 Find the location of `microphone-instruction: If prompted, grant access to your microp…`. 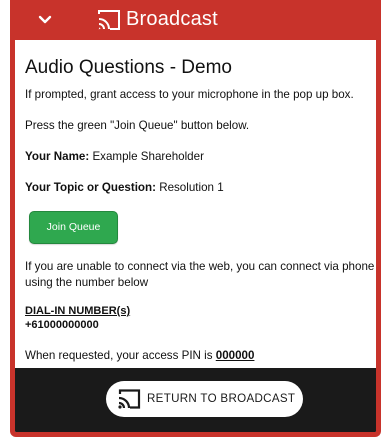

microphone-instruction: If prompted, grant access to your microp… is located at coordinates (189, 94).